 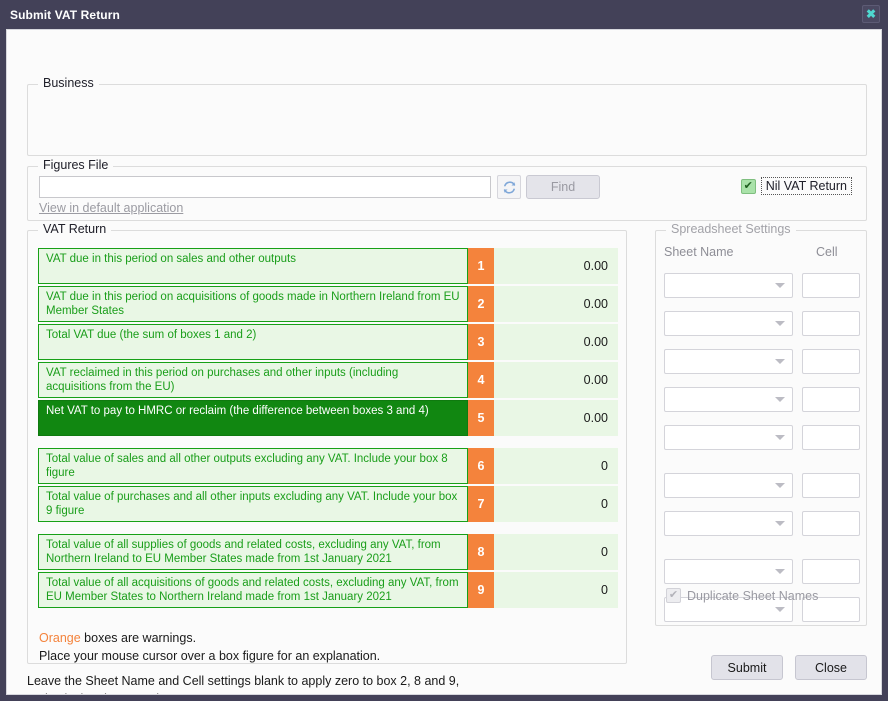 I want to click on dialog-button-bar: Submit Close, so click(x=789, y=667).